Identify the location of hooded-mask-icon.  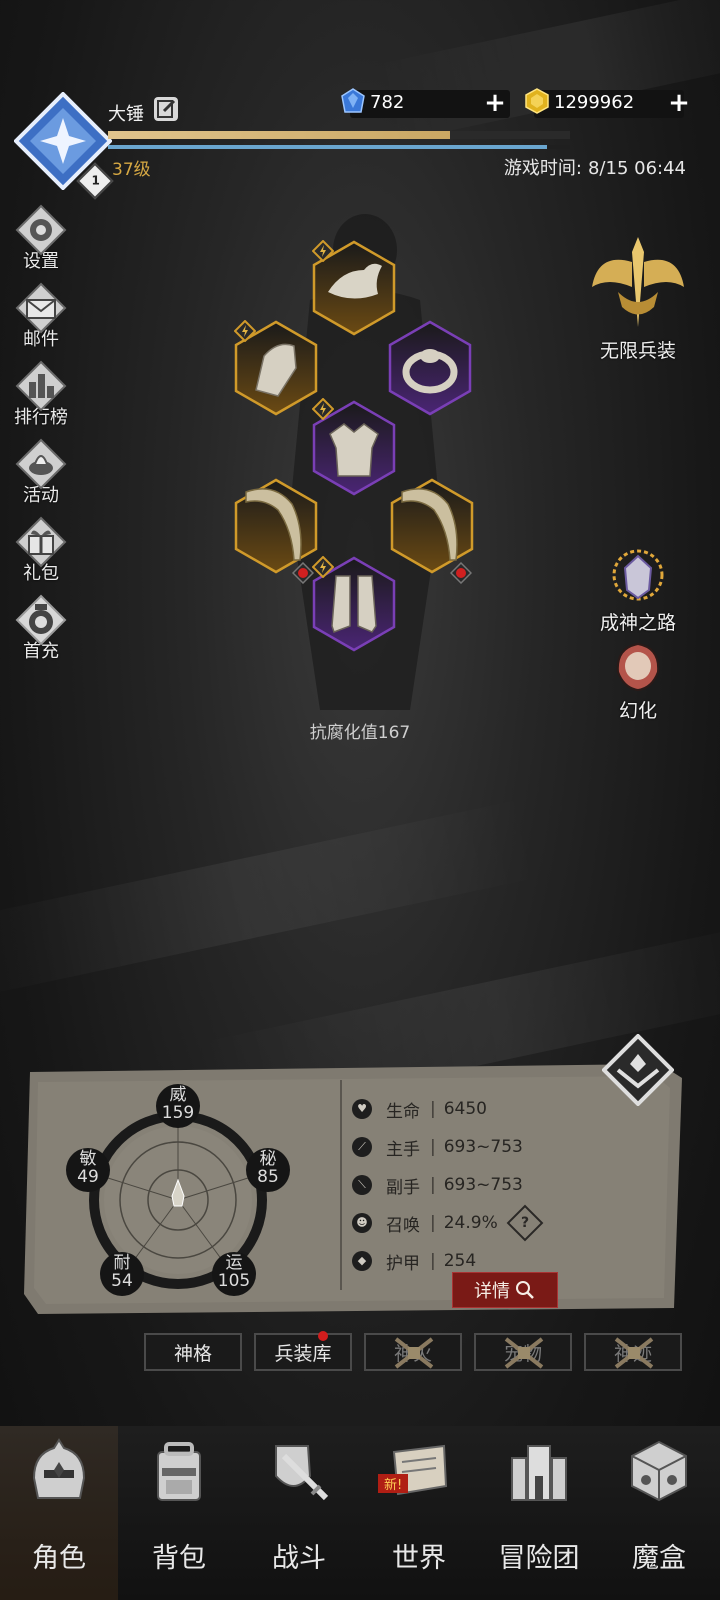
(638, 667).